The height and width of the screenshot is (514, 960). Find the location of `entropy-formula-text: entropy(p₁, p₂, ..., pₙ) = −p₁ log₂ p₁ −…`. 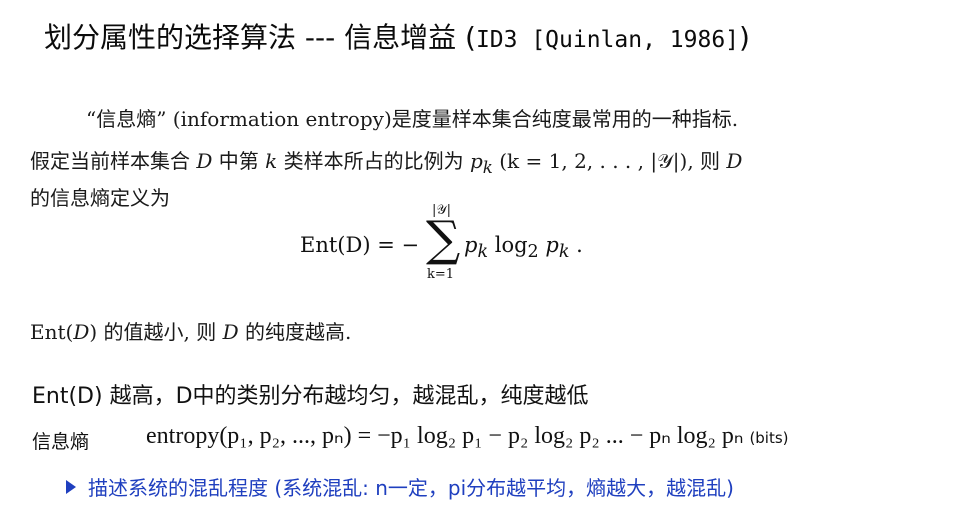

entropy-formula-text: entropy(p₁, p₂, ..., pₙ) = −p₁ log₂ p₁ −… is located at coordinates (445, 436).